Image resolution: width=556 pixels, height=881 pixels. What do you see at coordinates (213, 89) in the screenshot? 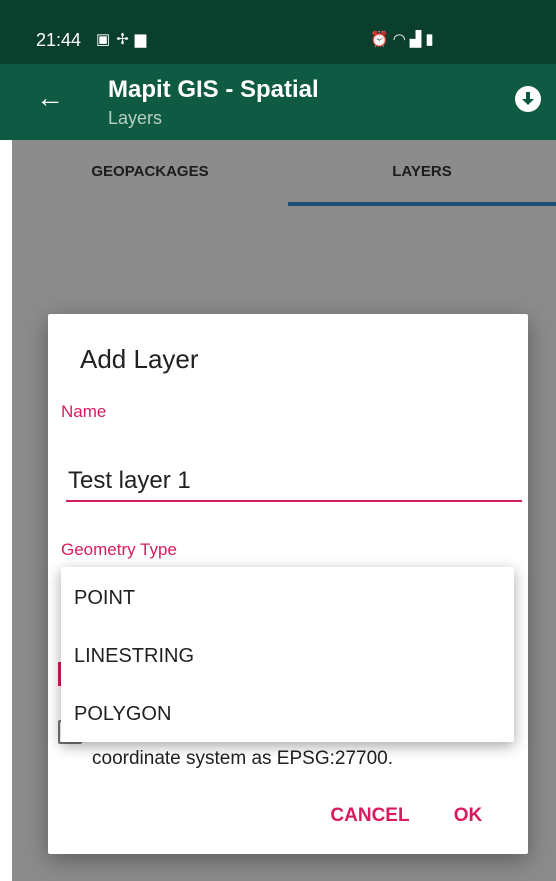
I see `app-title: Mapit GIS - Spatial` at bounding box center [213, 89].